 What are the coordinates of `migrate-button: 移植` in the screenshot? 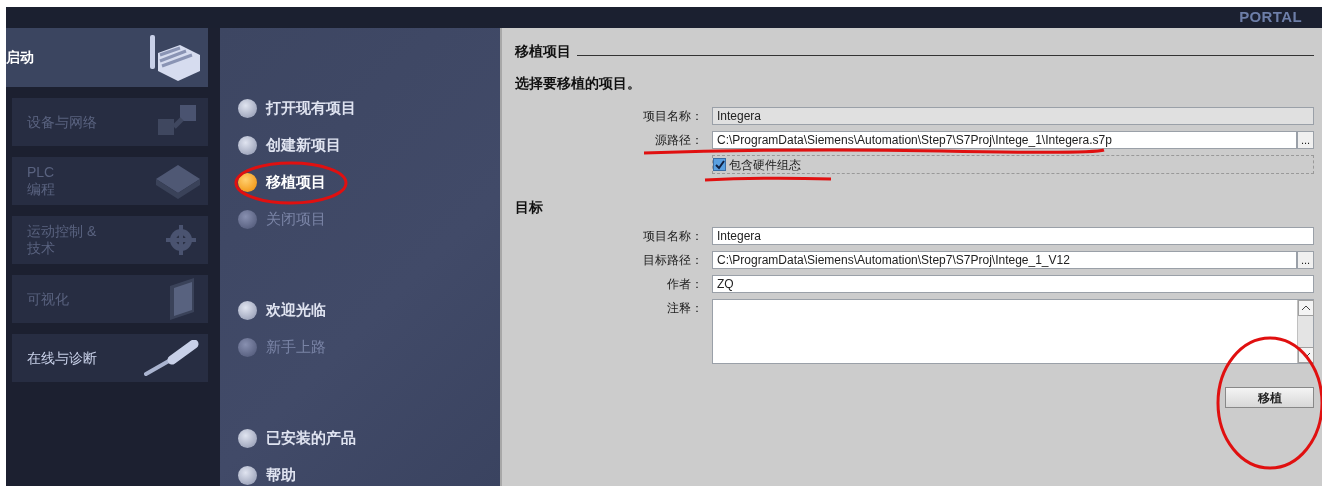 It's located at (1269, 397).